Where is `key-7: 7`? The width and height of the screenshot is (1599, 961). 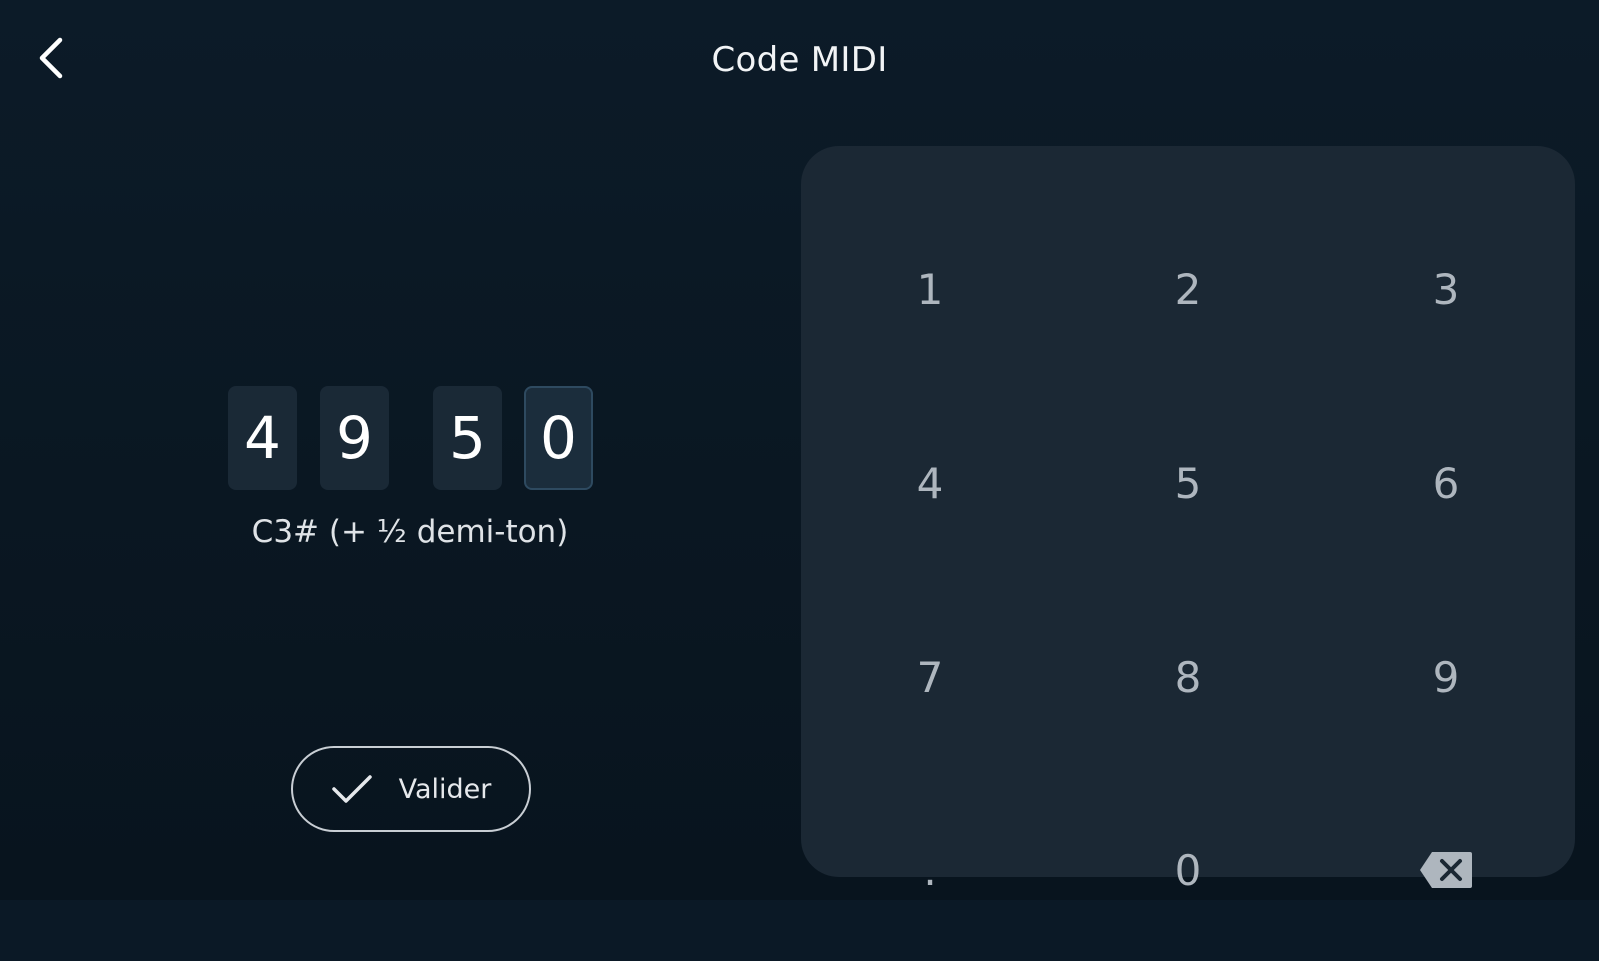
key-7: 7 is located at coordinates (930, 677).